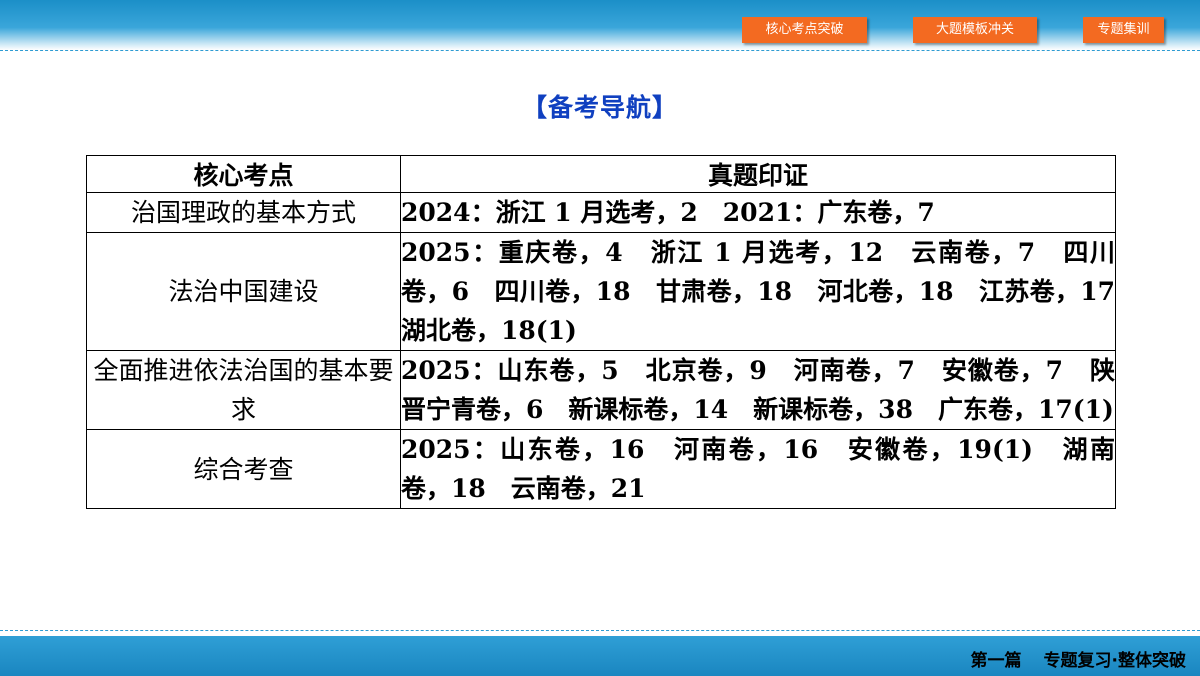  I want to click on topic-cell: 全面推进依法治国的基本要求, so click(243, 390).